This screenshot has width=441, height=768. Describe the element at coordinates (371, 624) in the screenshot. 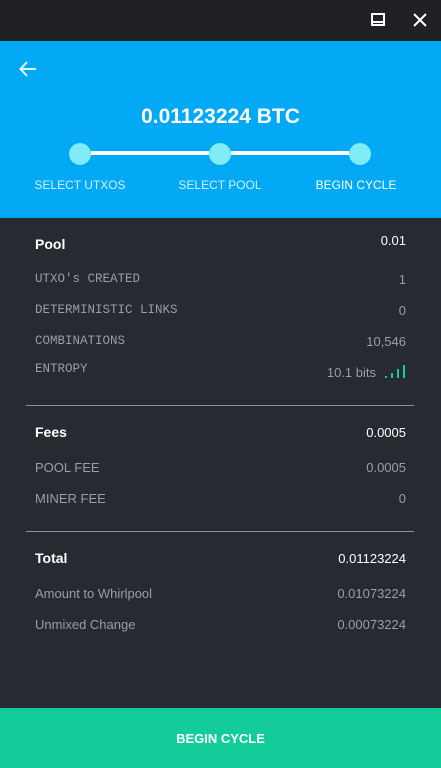

I see `unmixed-change-value: 0.00073224` at that location.